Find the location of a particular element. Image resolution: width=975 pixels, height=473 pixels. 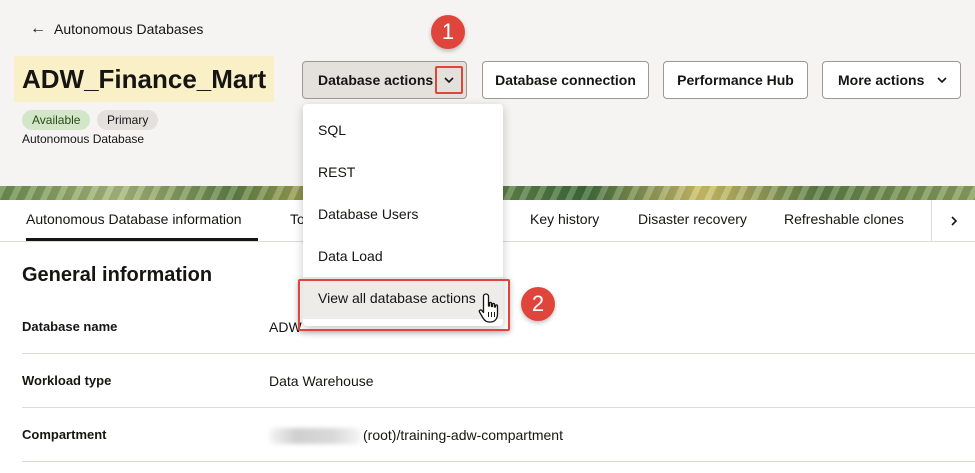

role-badge-primary: Primary is located at coordinates (128, 120).